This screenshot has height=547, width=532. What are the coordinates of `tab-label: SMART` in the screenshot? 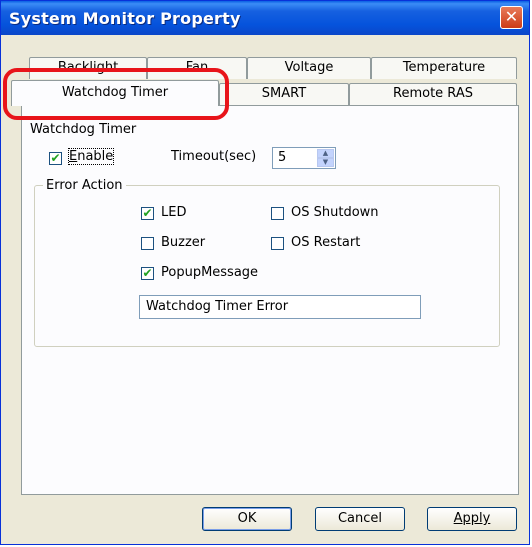 It's located at (284, 93).